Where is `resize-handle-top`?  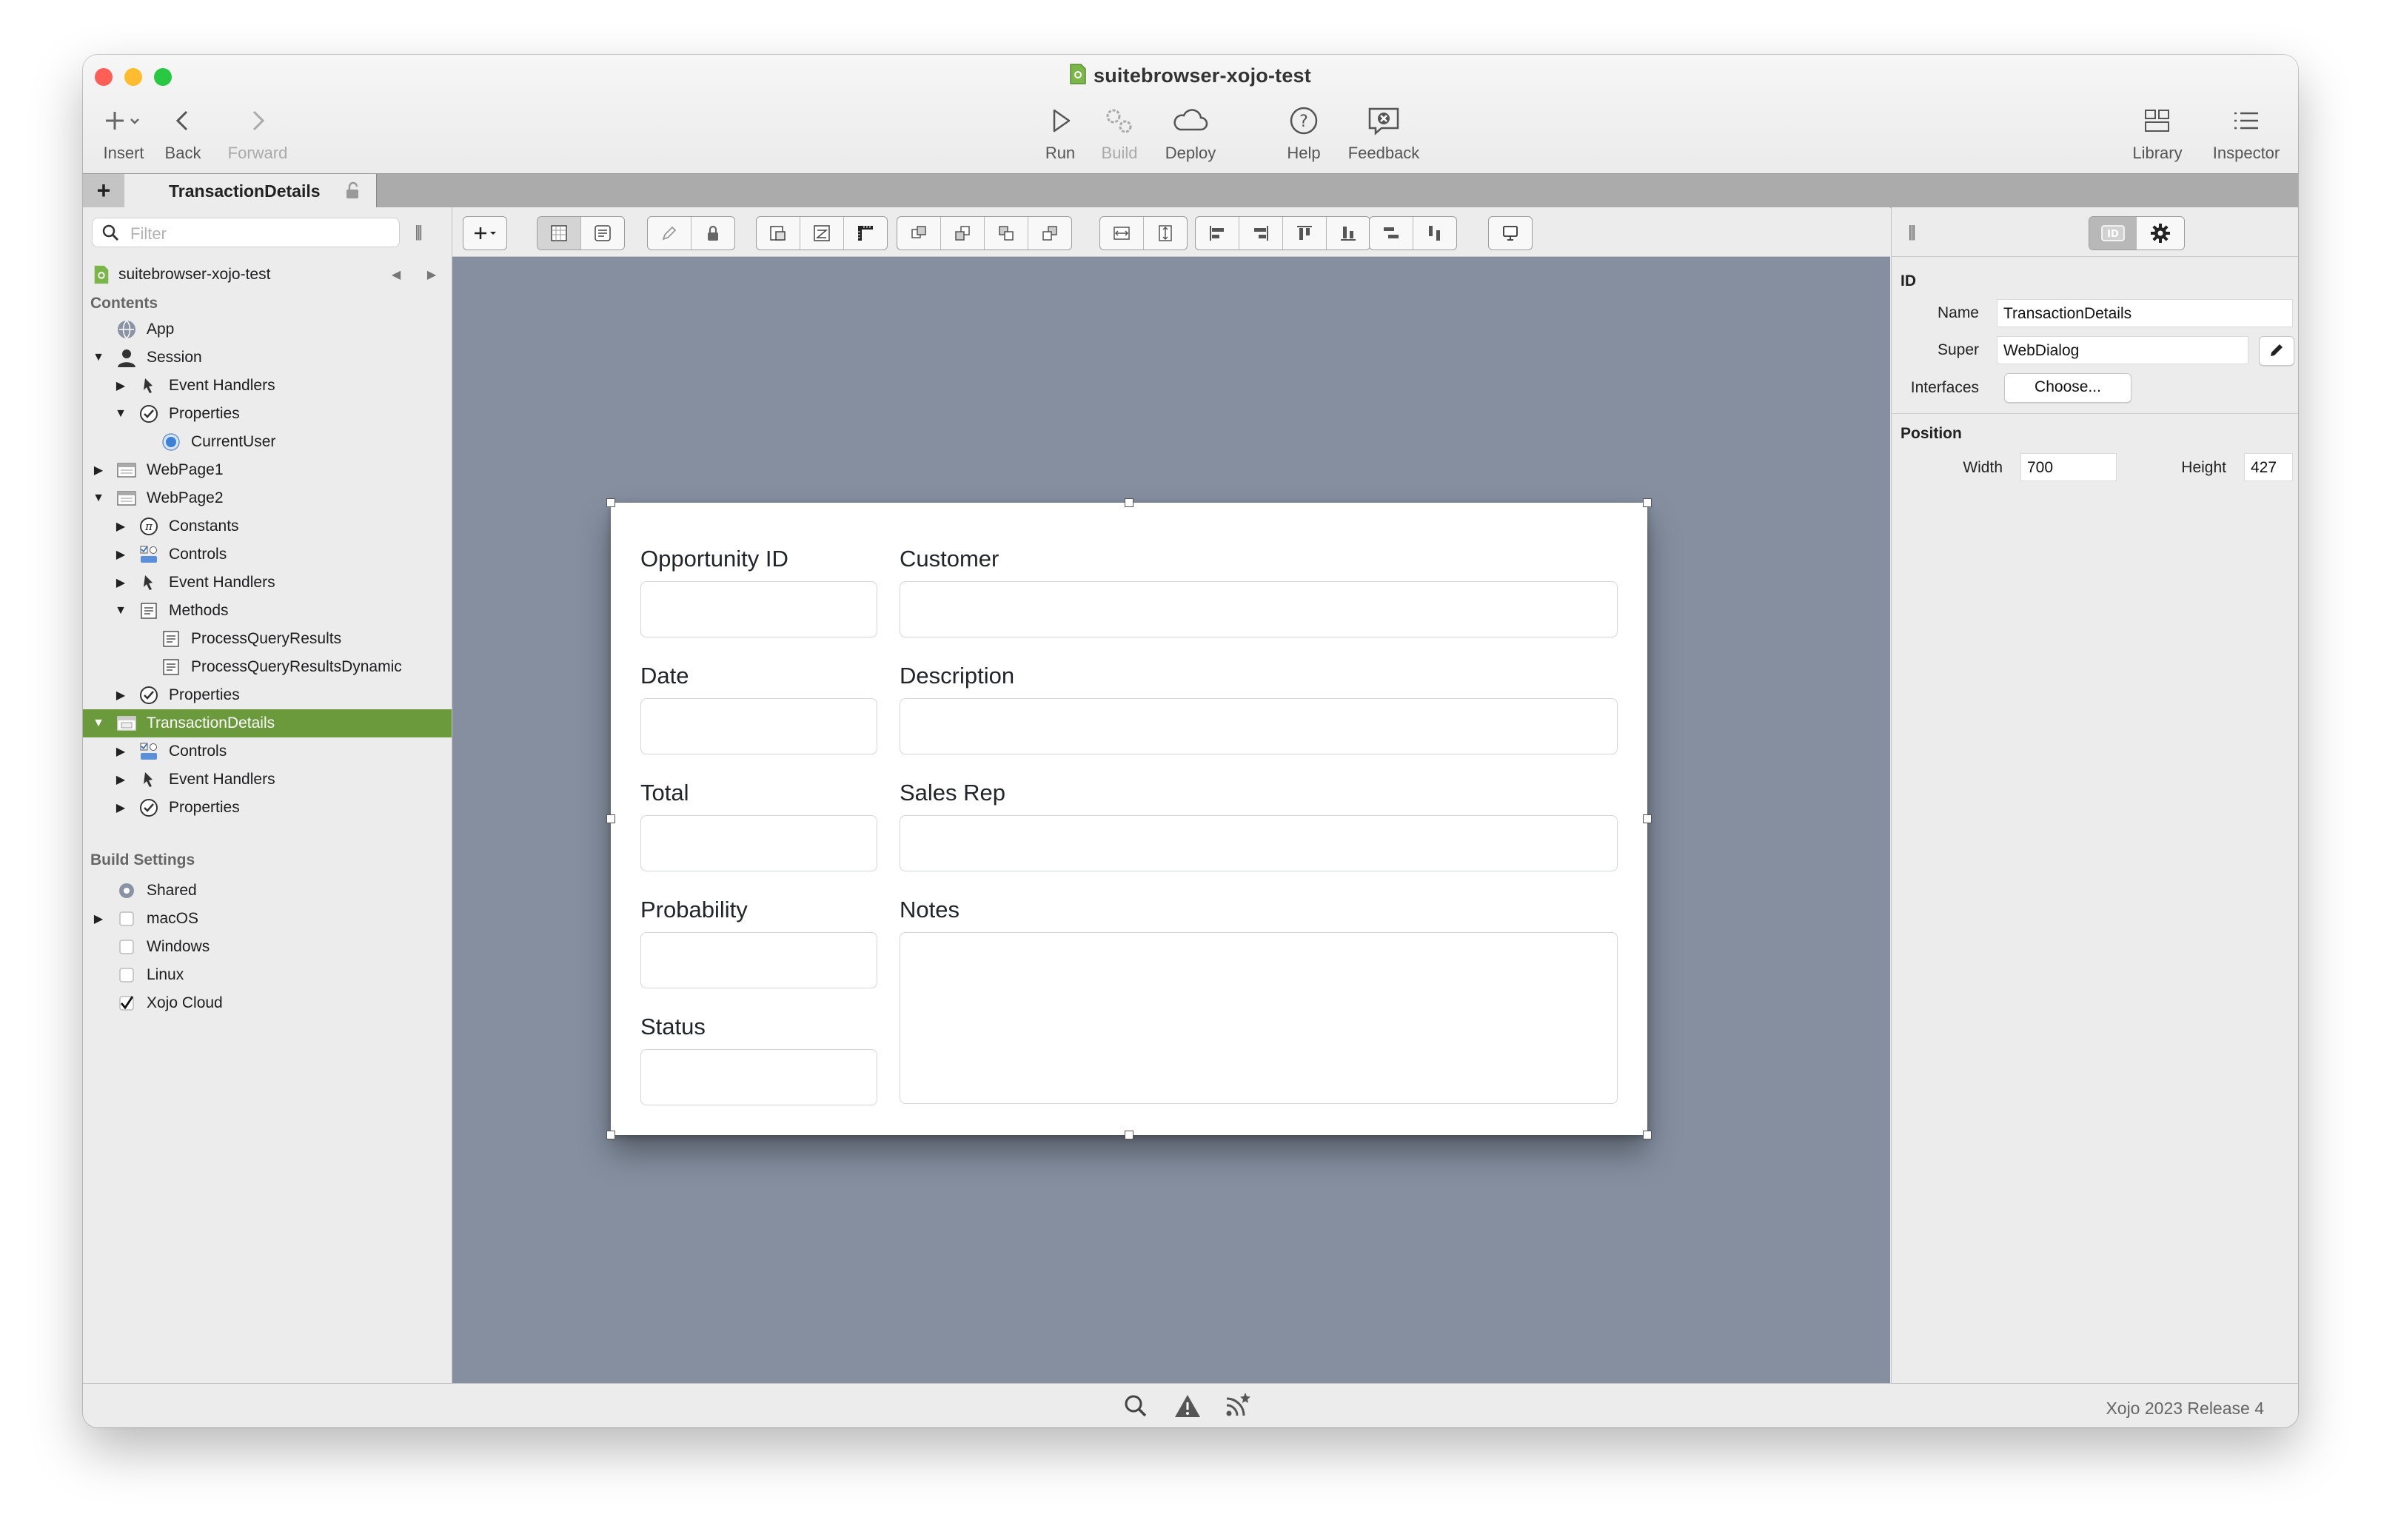 resize-handle-top is located at coordinates (1129, 502).